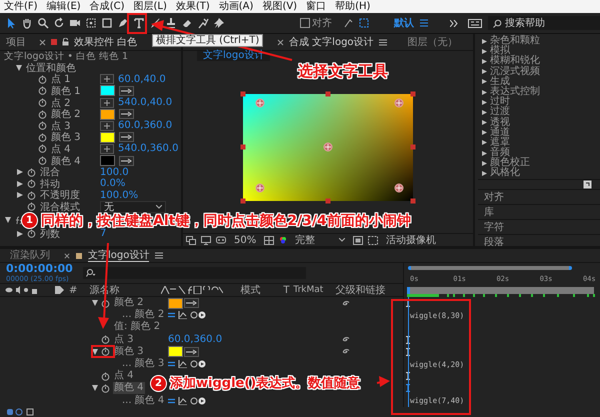  What do you see at coordinates (510, 163) in the screenshot?
I see `effect-category: 颜色校正` at bounding box center [510, 163].